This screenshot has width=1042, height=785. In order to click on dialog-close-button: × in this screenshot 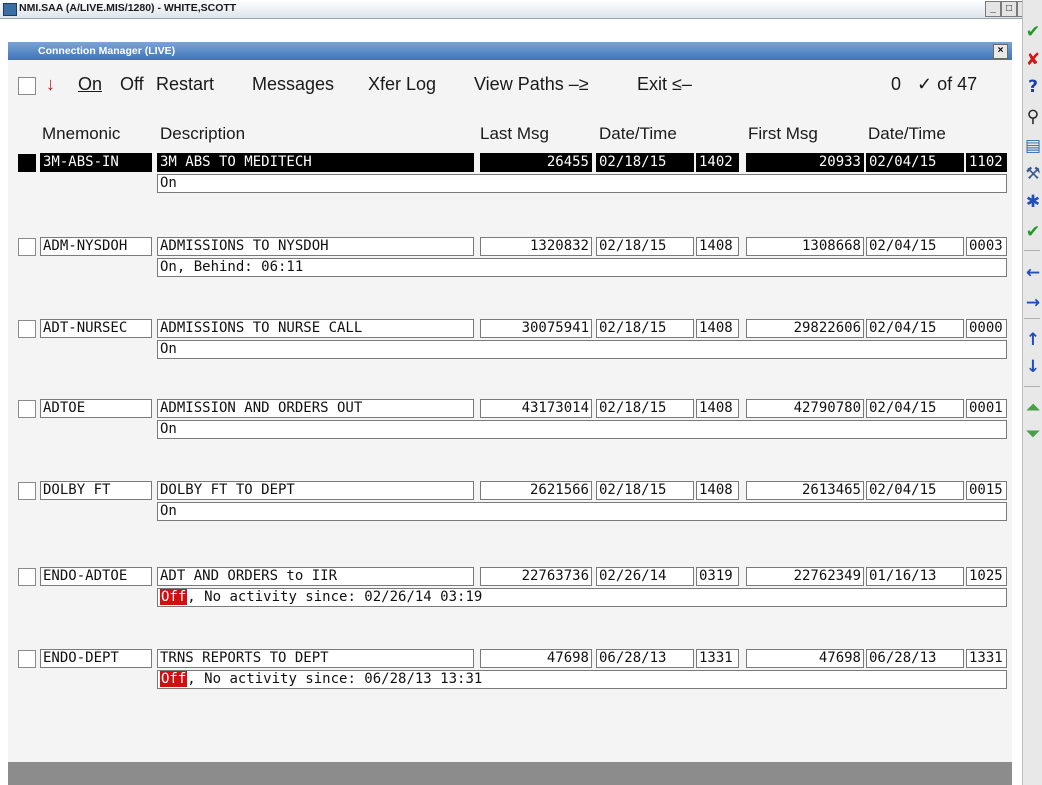, I will do `click(1000, 51)`.